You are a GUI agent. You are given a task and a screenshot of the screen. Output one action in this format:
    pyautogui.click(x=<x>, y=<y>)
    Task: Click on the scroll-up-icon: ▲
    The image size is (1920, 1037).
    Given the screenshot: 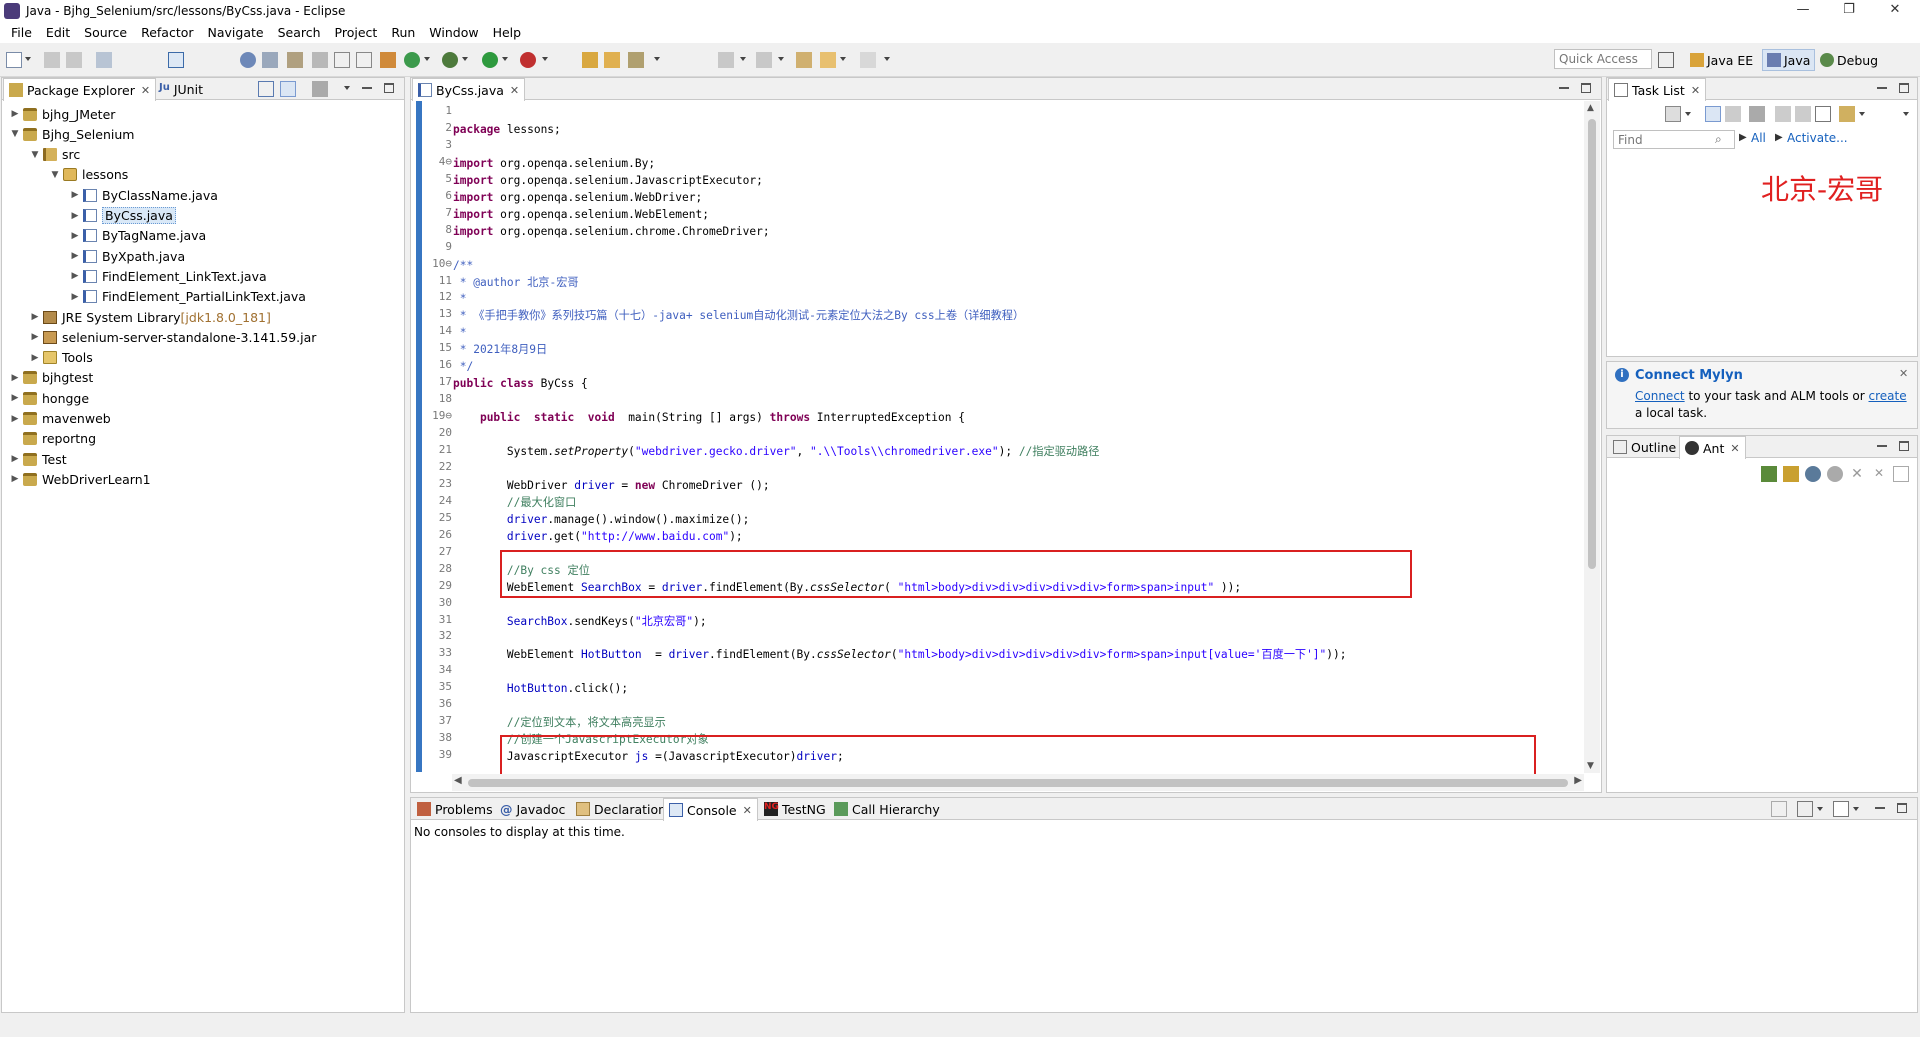 What is the action you would take?
    pyautogui.click(x=1590, y=108)
    